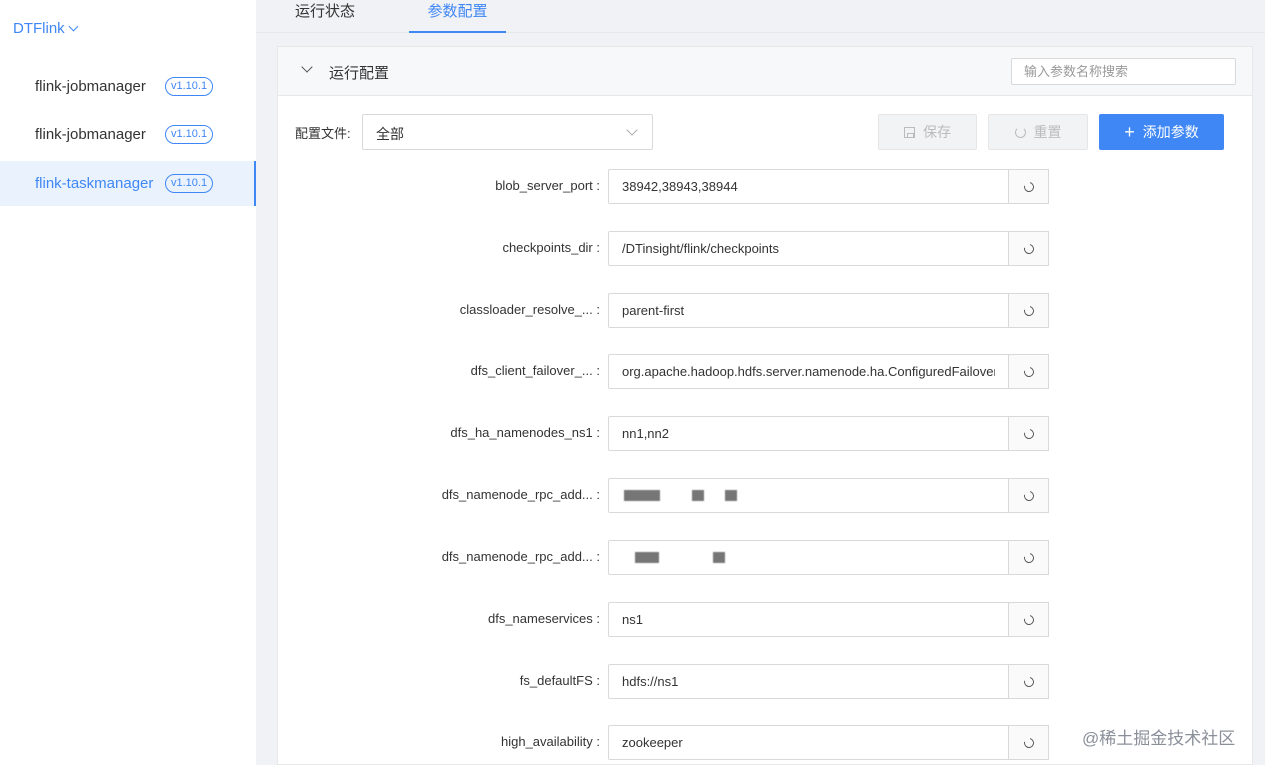  Describe the element at coordinates (94, 183) in the screenshot. I see `sidebar-item-label: flink-taskmanager` at that location.